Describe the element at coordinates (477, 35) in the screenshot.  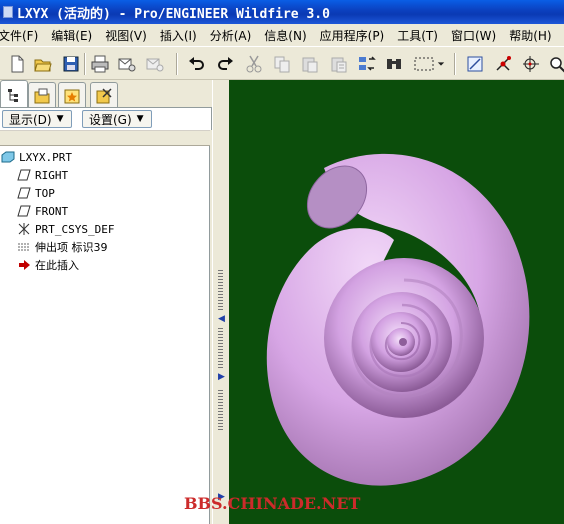
I see `menu-window: 窗口(W)` at that location.